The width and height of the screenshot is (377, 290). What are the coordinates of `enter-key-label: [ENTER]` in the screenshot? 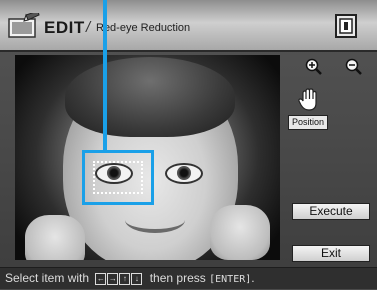 It's located at (230, 279).